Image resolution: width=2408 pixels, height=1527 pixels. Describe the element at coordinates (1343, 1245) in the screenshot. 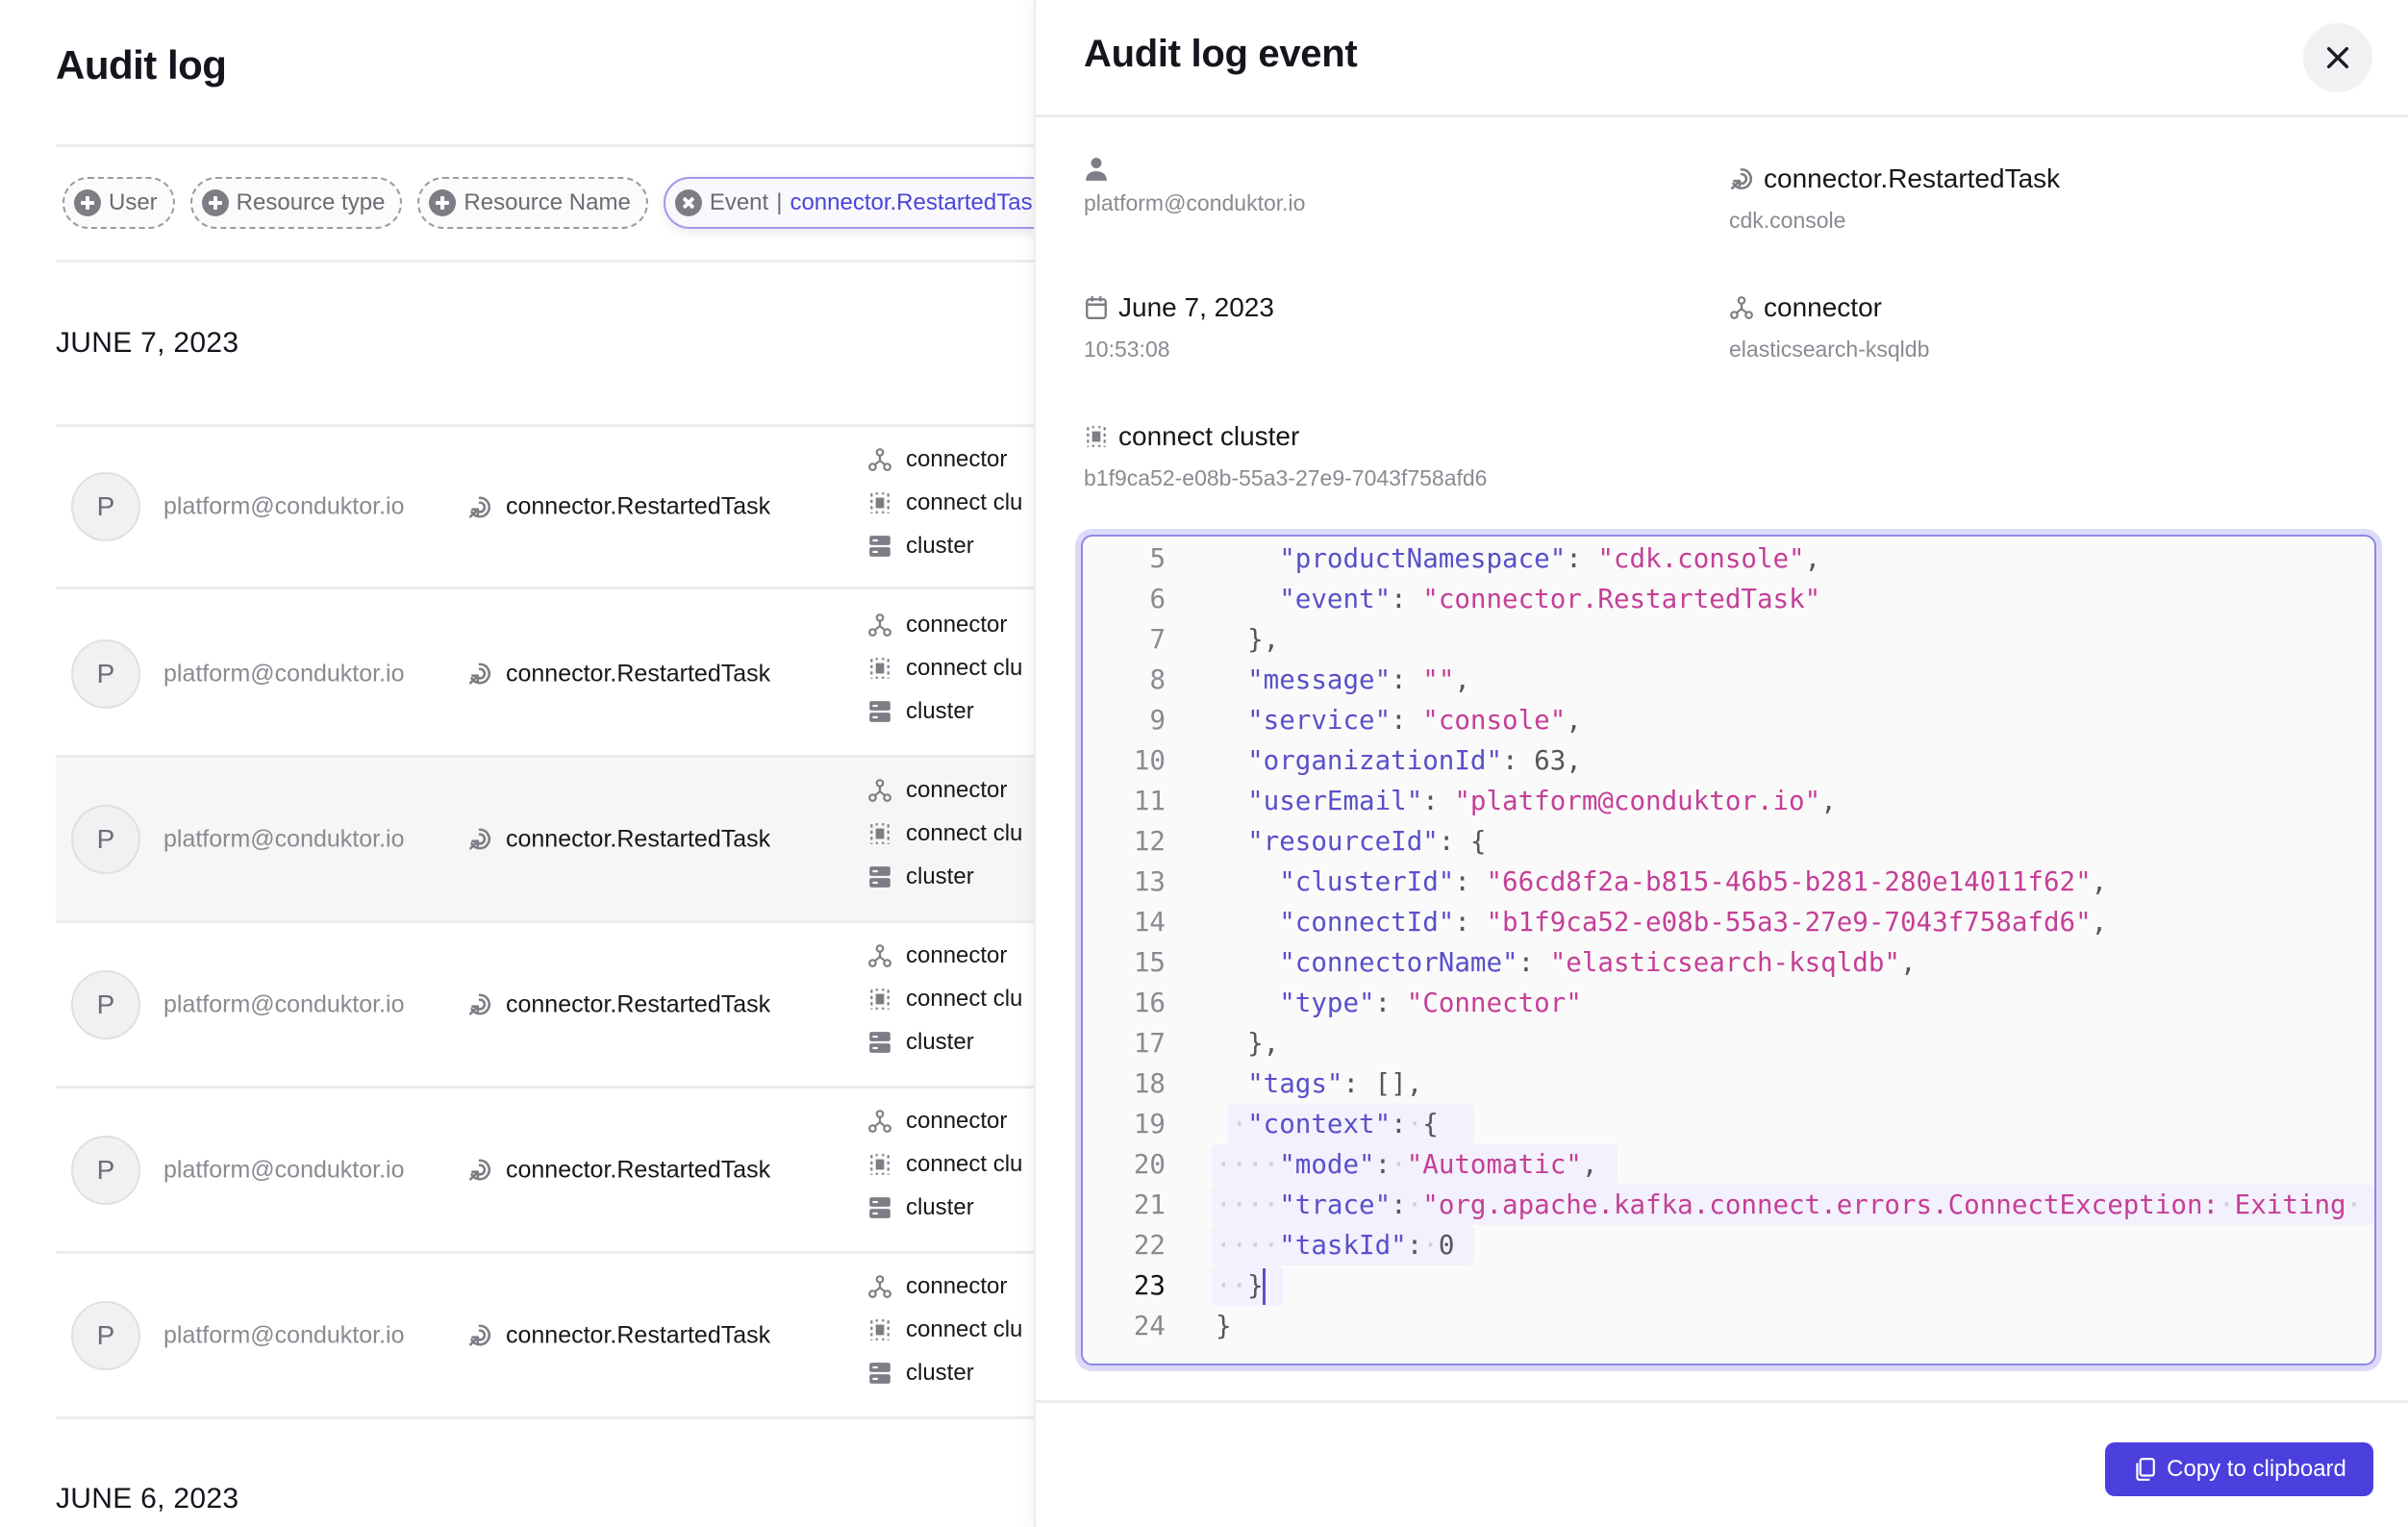

I see `json-key: "taskId"` at that location.